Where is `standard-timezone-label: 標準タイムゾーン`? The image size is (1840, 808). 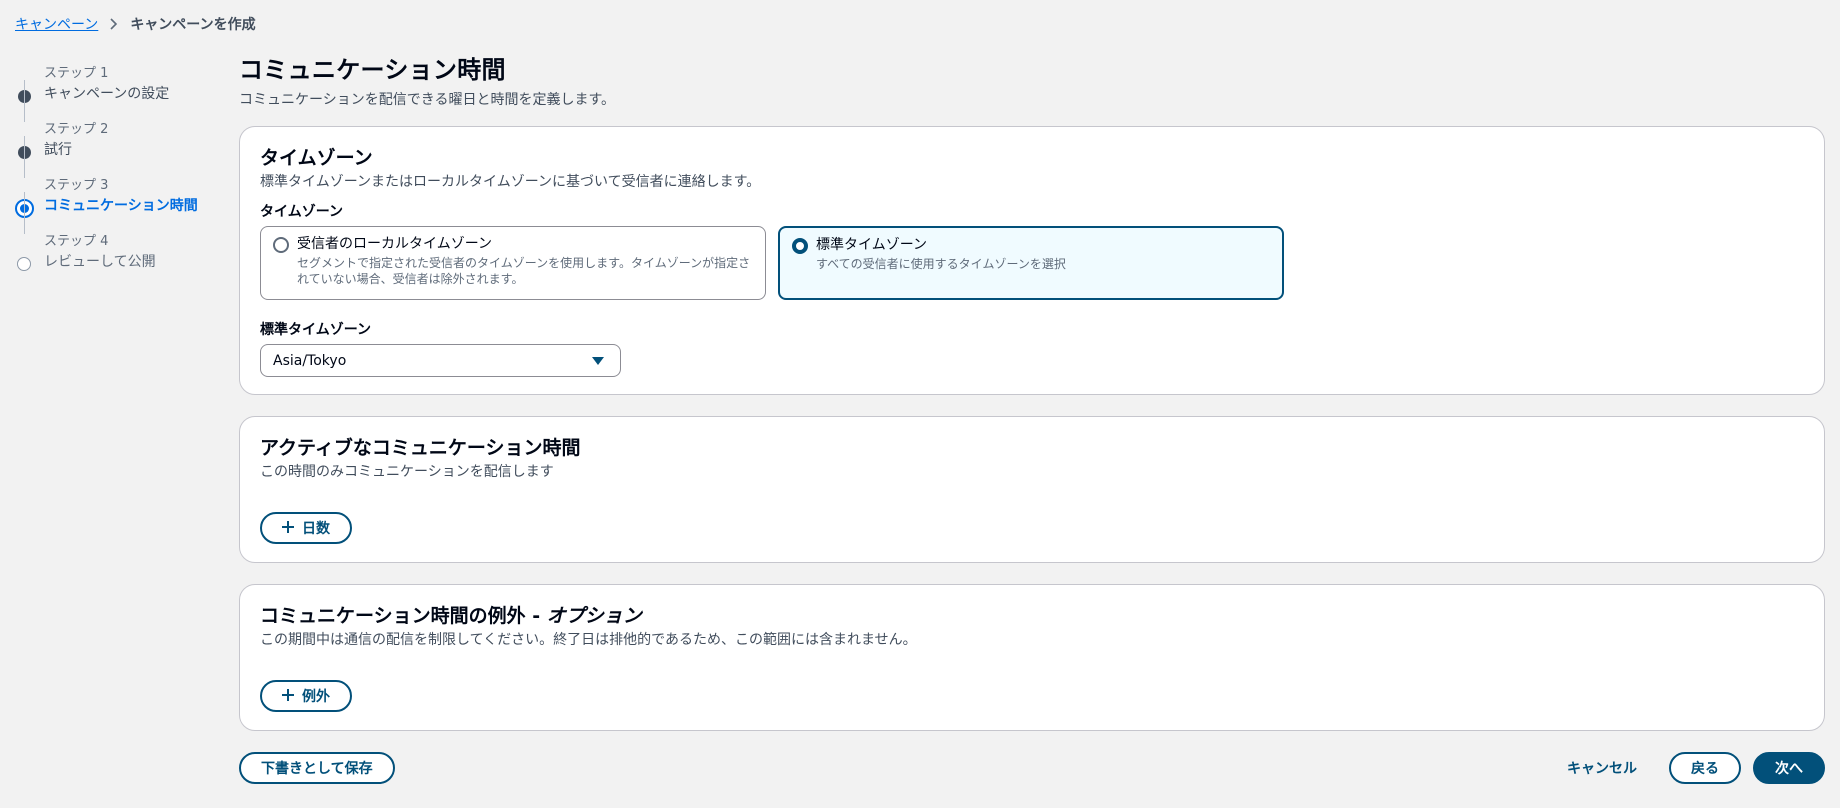 standard-timezone-label: 標準タイムゾーン is located at coordinates (316, 330).